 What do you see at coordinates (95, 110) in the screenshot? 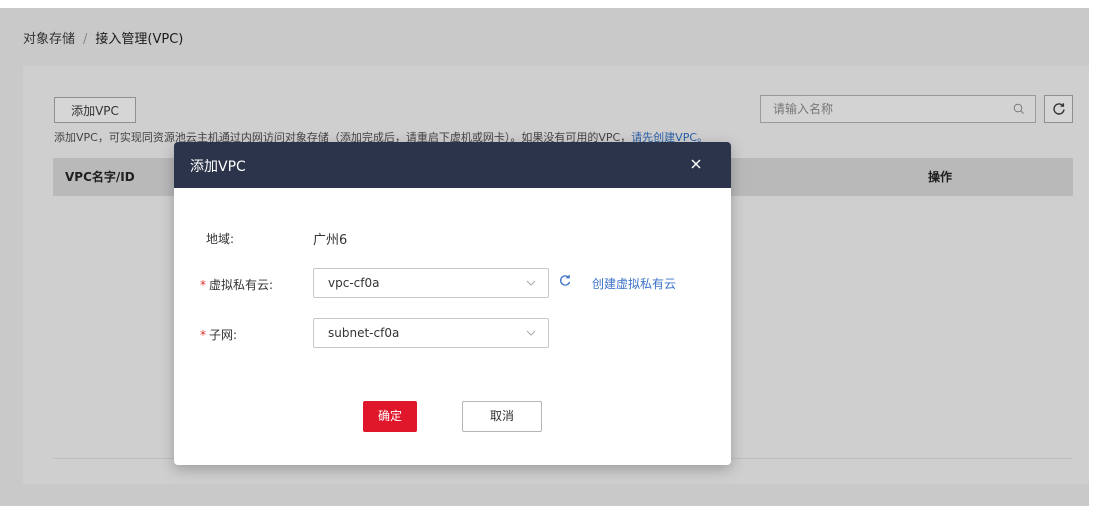
I see `add-vpc-button: 添加VPC` at bounding box center [95, 110].